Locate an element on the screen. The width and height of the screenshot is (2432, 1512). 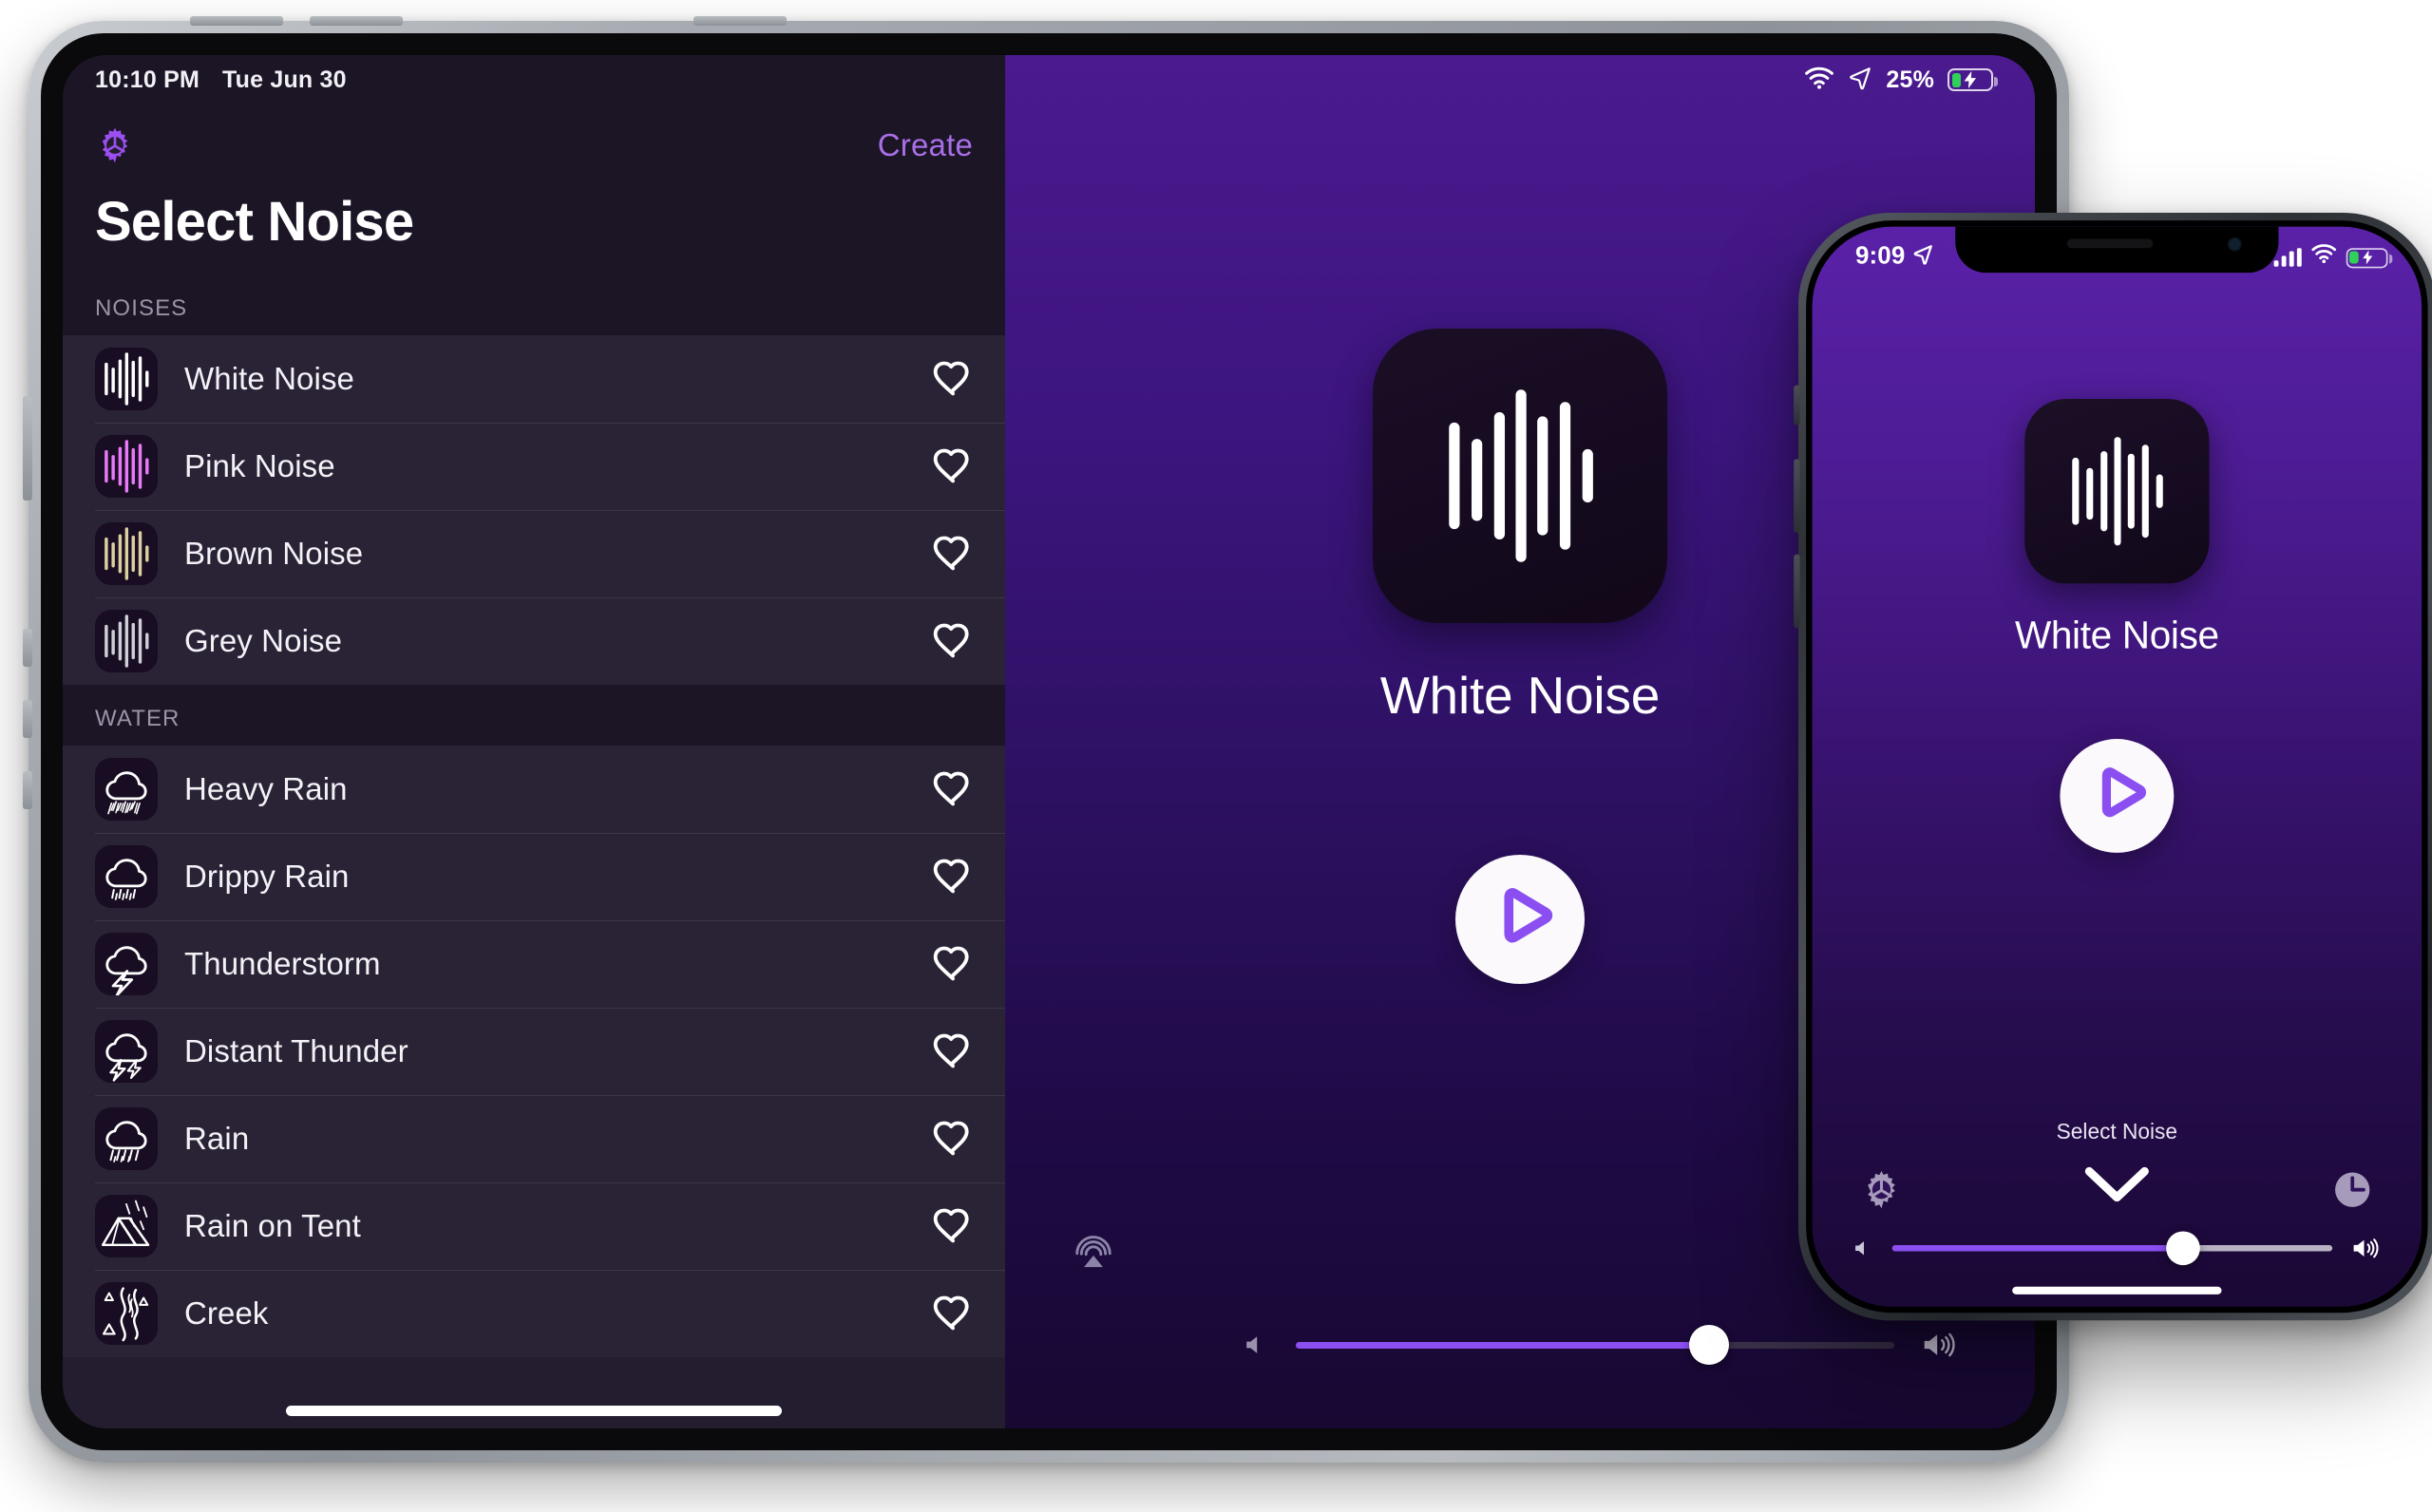
cloud-rain-icon is located at coordinates (126, 1139).